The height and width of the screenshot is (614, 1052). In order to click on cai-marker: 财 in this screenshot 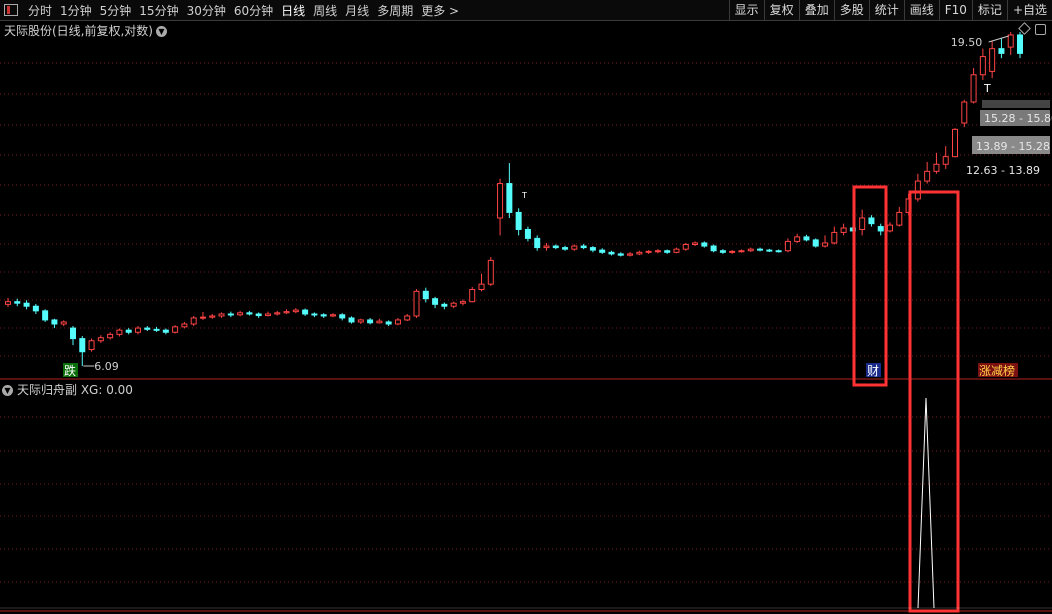, I will do `click(873, 371)`.